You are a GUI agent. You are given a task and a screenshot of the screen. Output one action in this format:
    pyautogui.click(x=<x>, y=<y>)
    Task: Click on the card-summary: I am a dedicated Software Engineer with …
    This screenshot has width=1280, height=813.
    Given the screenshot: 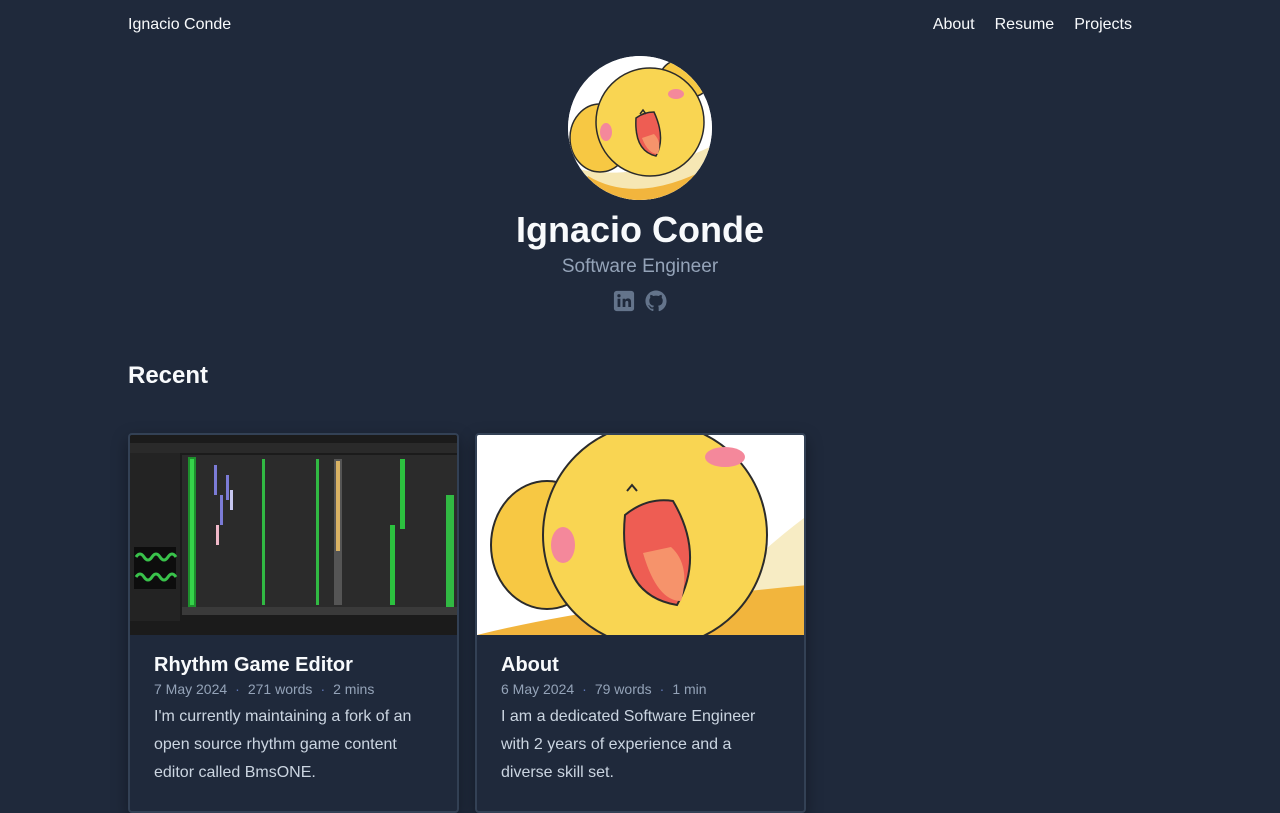 What is the action you would take?
    pyautogui.click(x=628, y=744)
    